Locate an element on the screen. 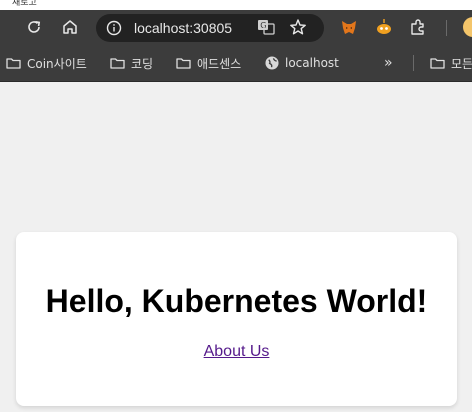 The width and height of the screenshot is (472, 412). toolbar-separator is located at coordinates (446, 28).